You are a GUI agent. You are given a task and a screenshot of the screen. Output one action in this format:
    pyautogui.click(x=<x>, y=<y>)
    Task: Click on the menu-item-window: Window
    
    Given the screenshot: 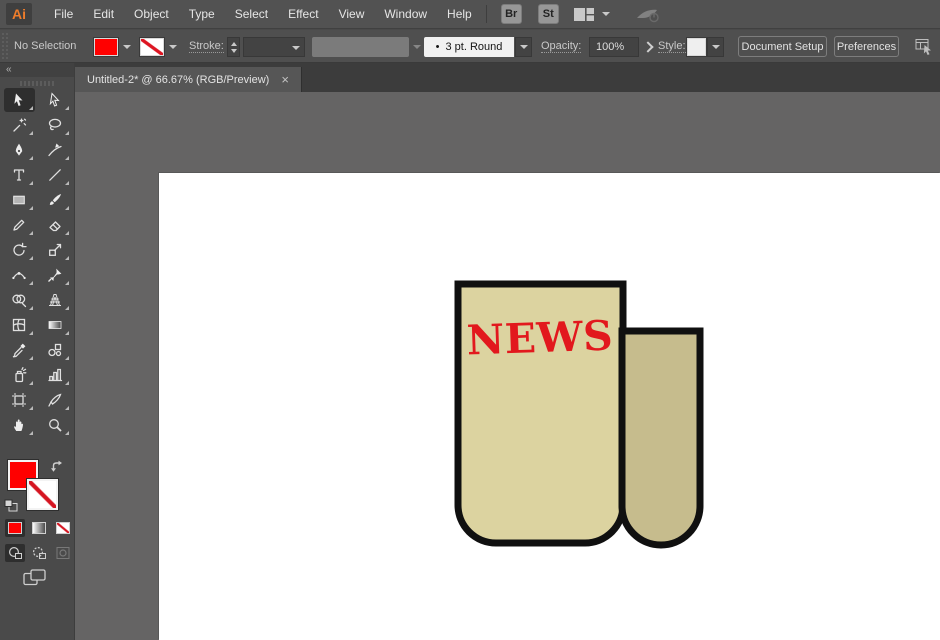 What is the action you would take?
    pyautogui.click(x=405, y=14)
    